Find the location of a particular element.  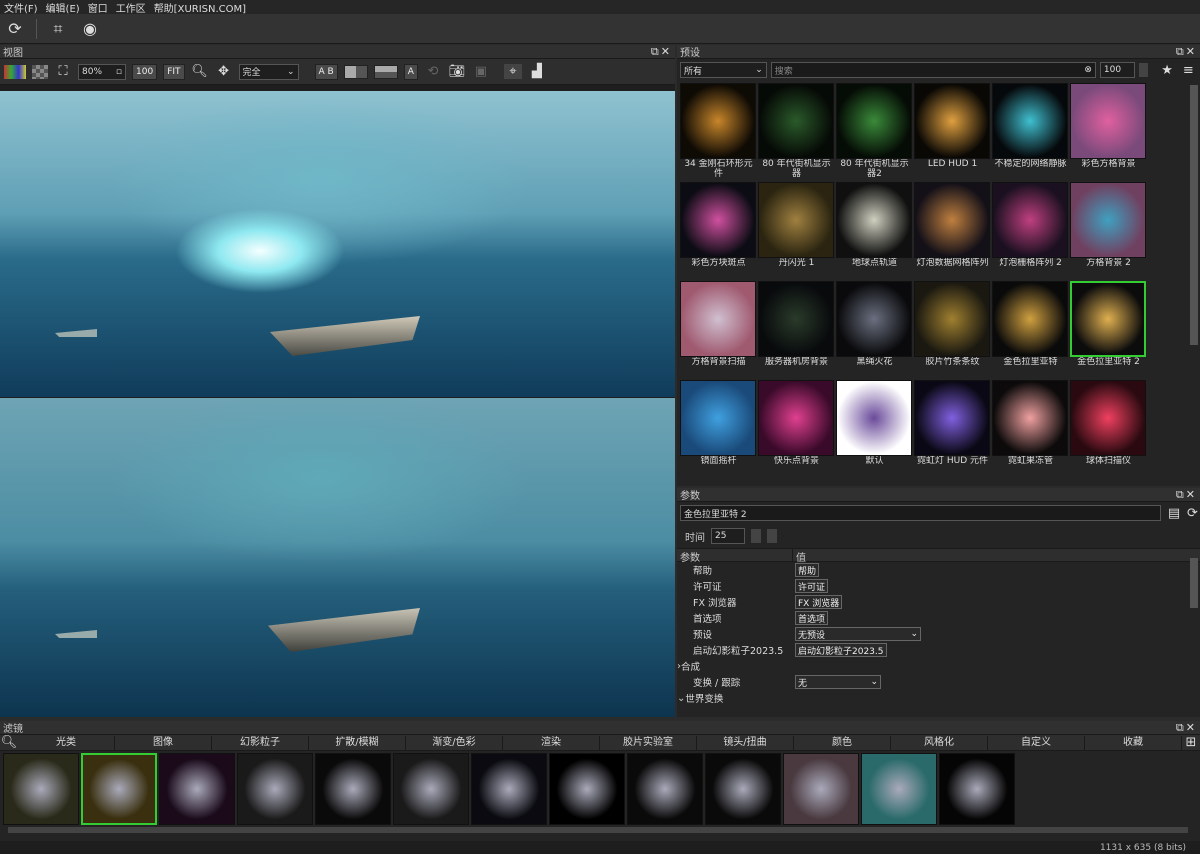

zoom-100-button: 100 is located at coordinates (145, 71).